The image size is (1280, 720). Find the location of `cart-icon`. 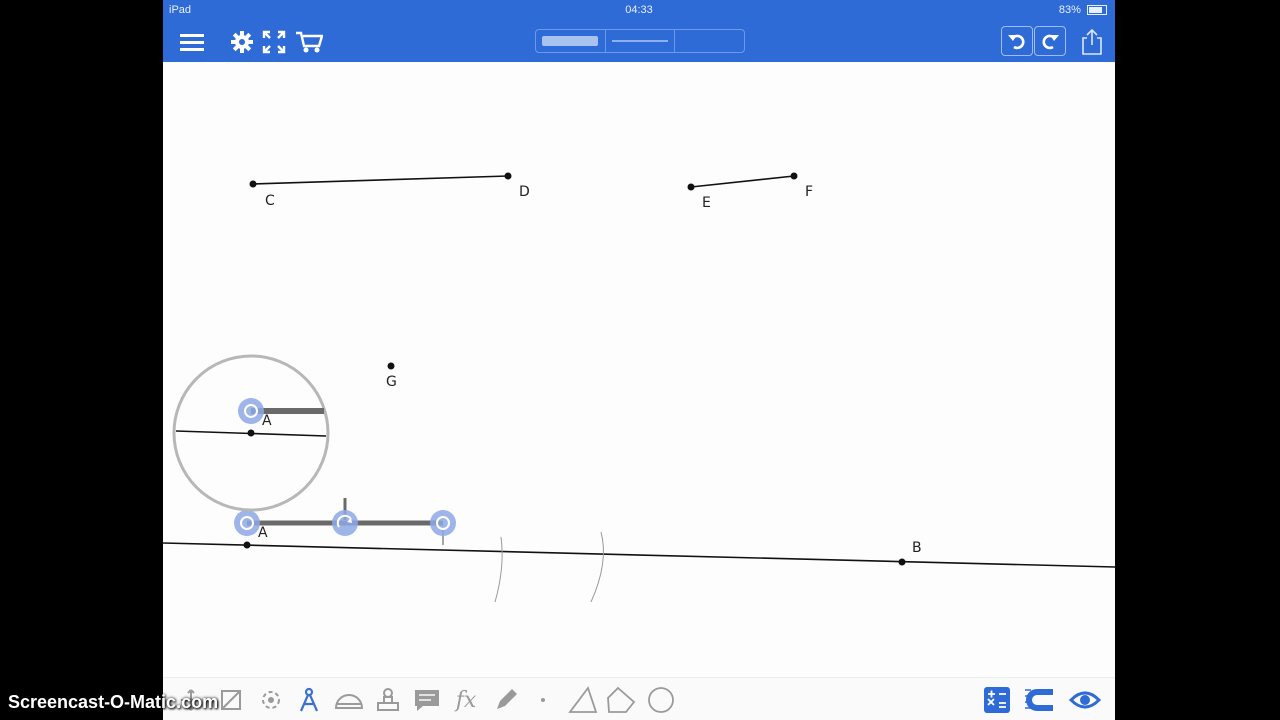

cart-icon is located at coordinates (309, 42).